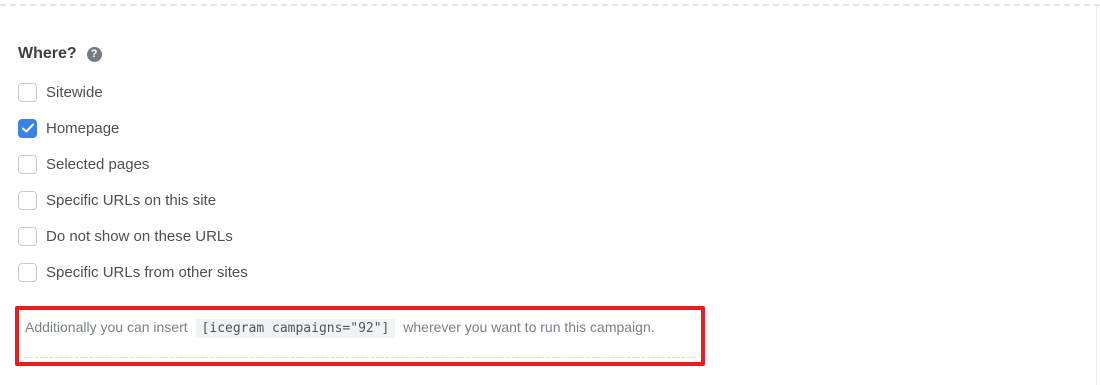  What do you see at coordinates (295, 328) in the screenshot?
I see `shortcode-code: [icegram campaigns="92"]` at bounding box center [295, 328].